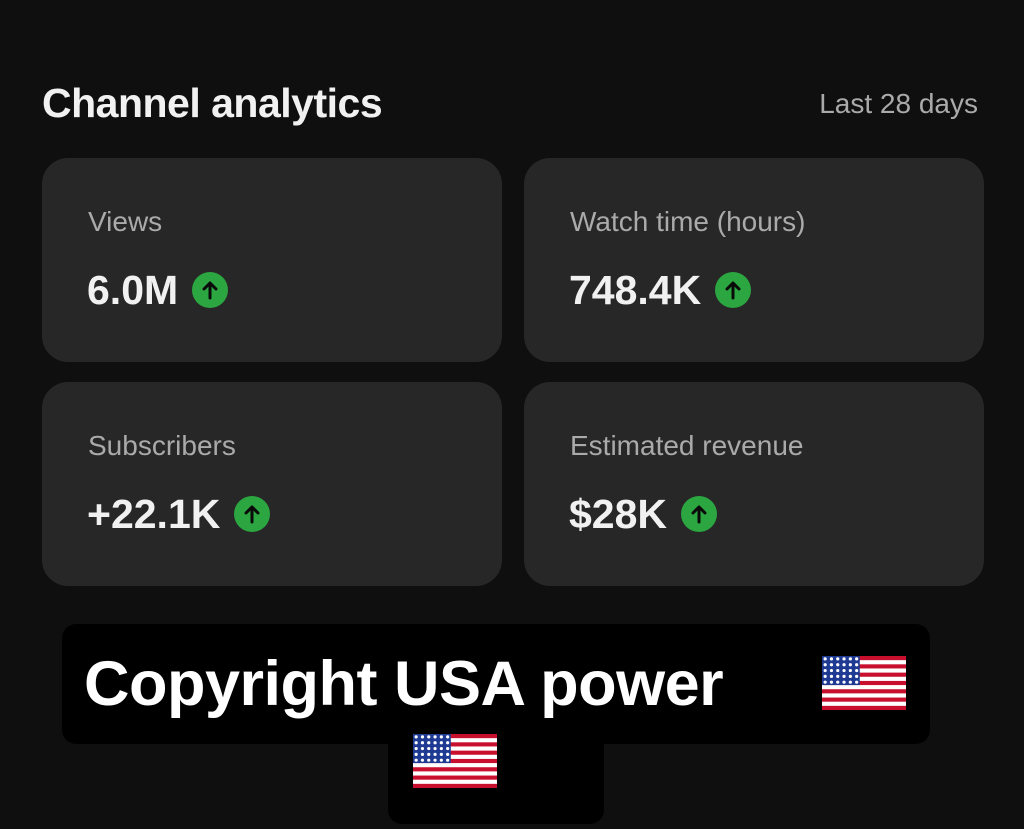  Describe the element at coordinates (635, 290) in the screenshot. I see `metric-value: 748.4K` at that location.